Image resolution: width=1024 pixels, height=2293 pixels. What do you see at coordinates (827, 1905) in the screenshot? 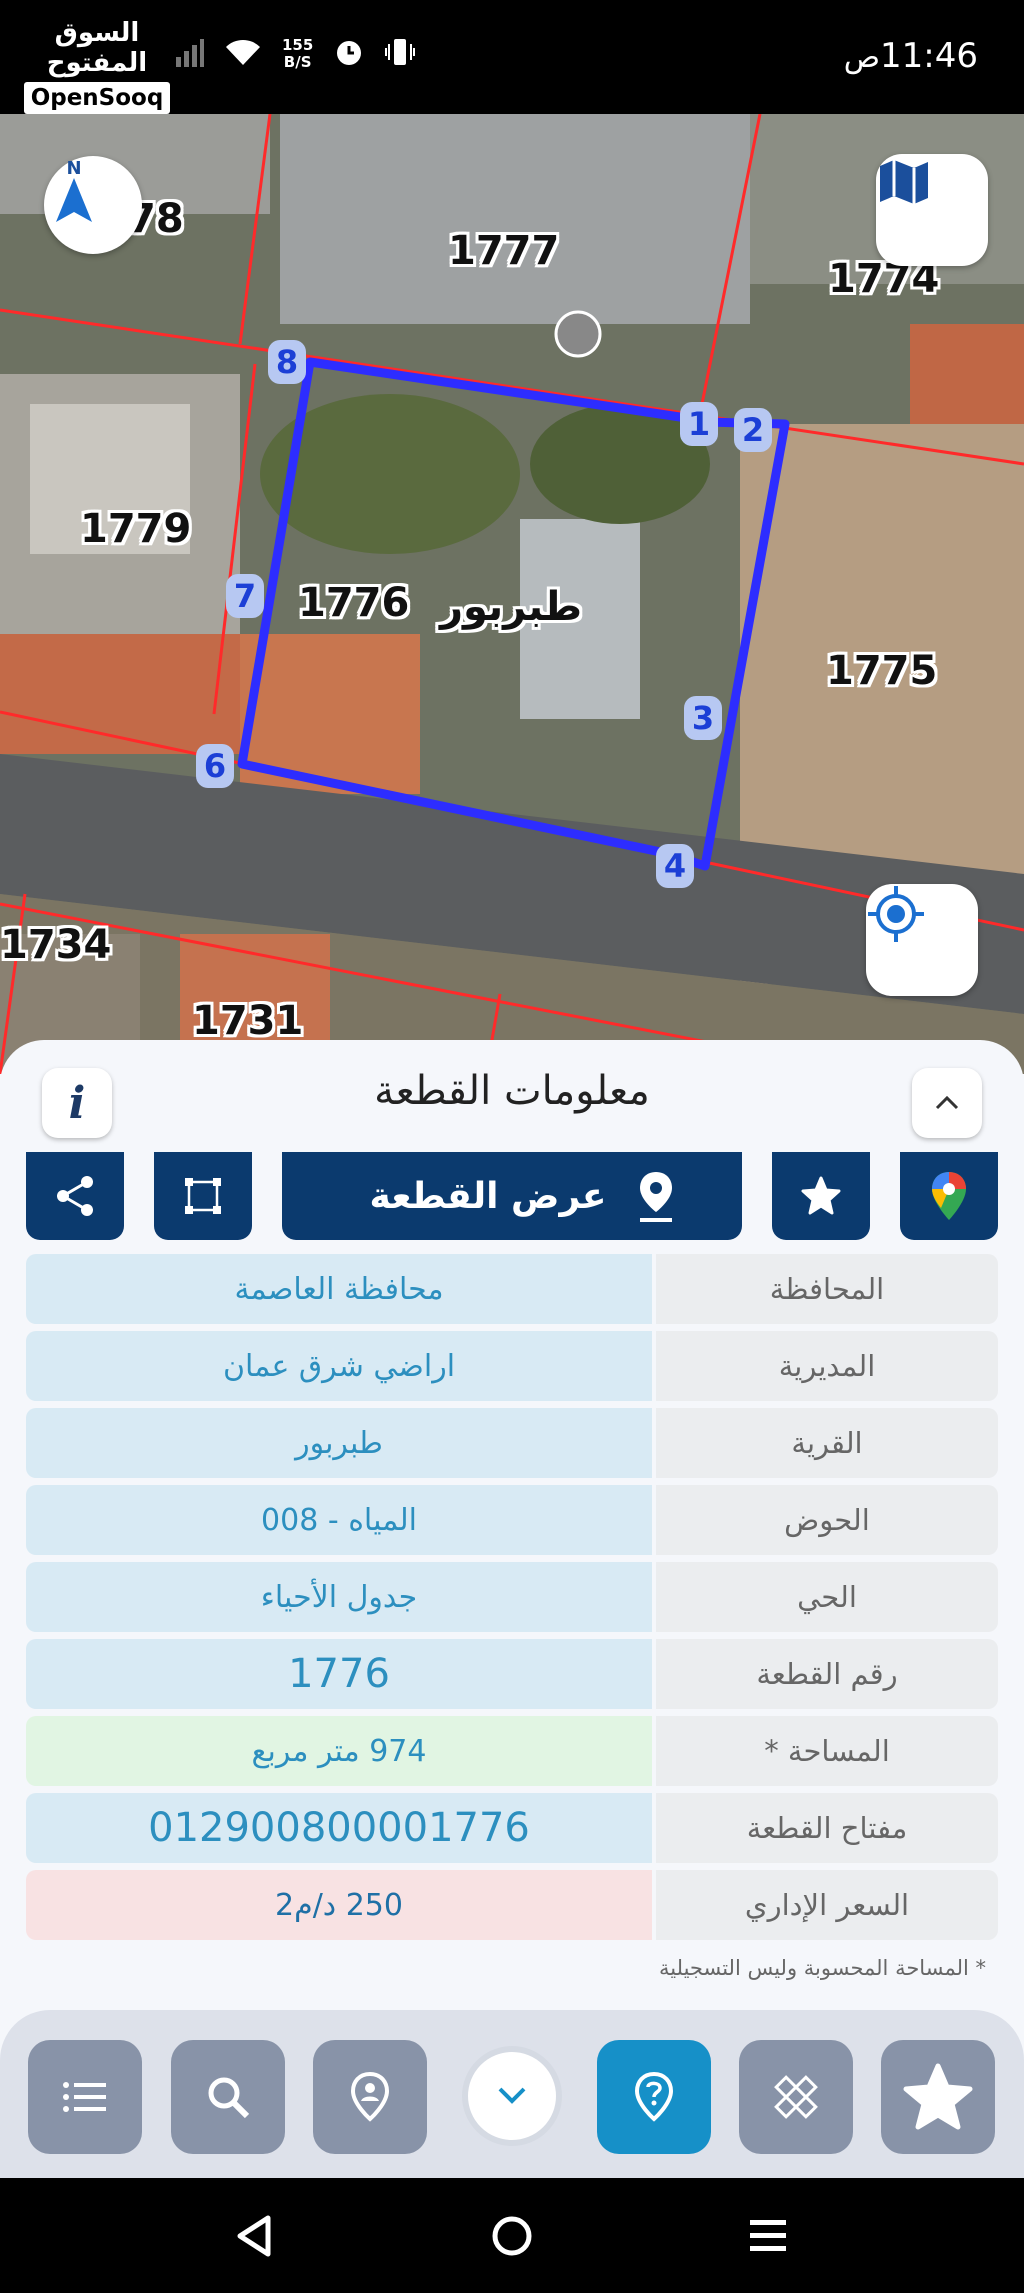
I see `admin-price-key: السعر الإداري` at bounding box center [827, 1905].